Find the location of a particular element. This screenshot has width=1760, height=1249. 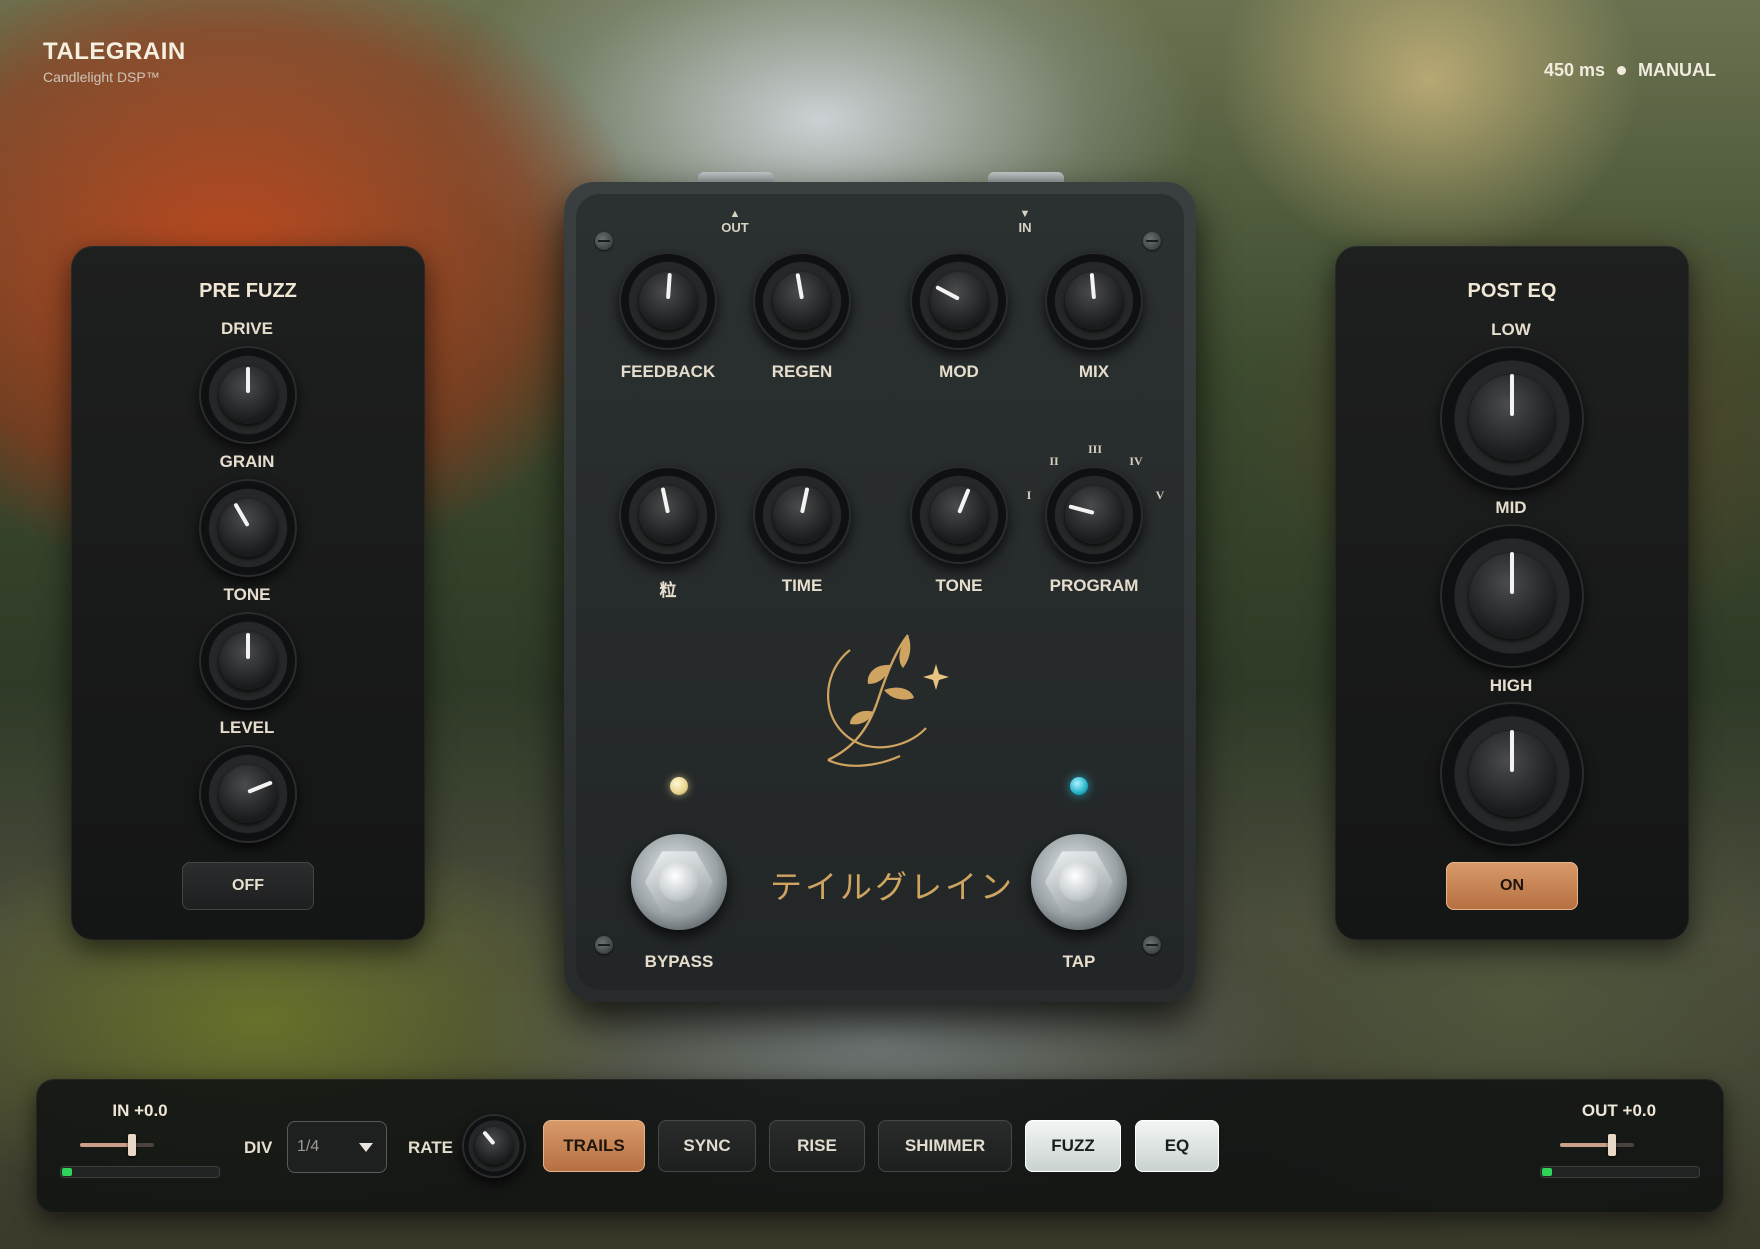

input-gain-slider is located at coordinates (117, 1145).